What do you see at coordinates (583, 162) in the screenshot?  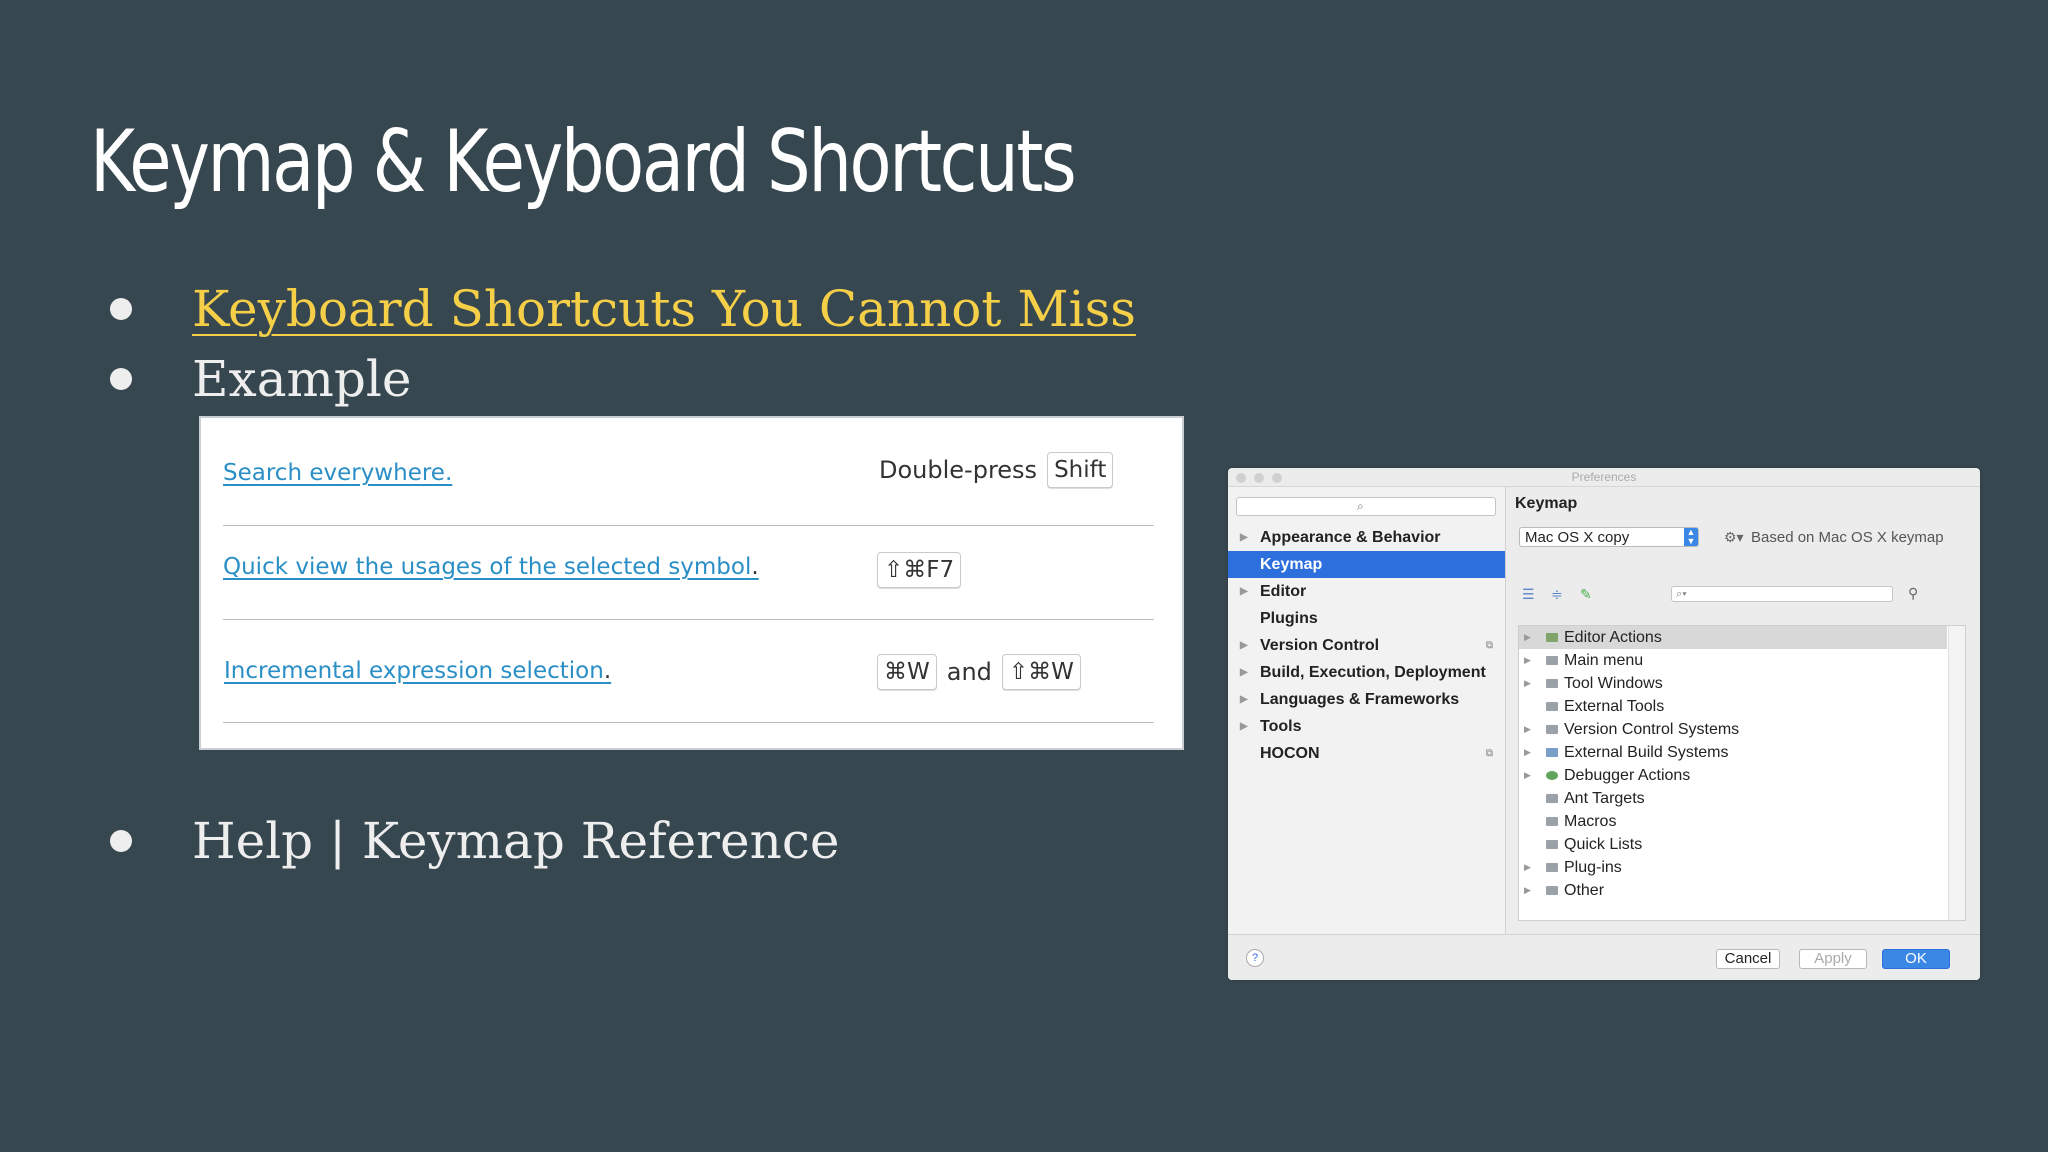 I see `slide-title: Keymap & Keyboard Shortcuts` at bounding box center [583, 162].